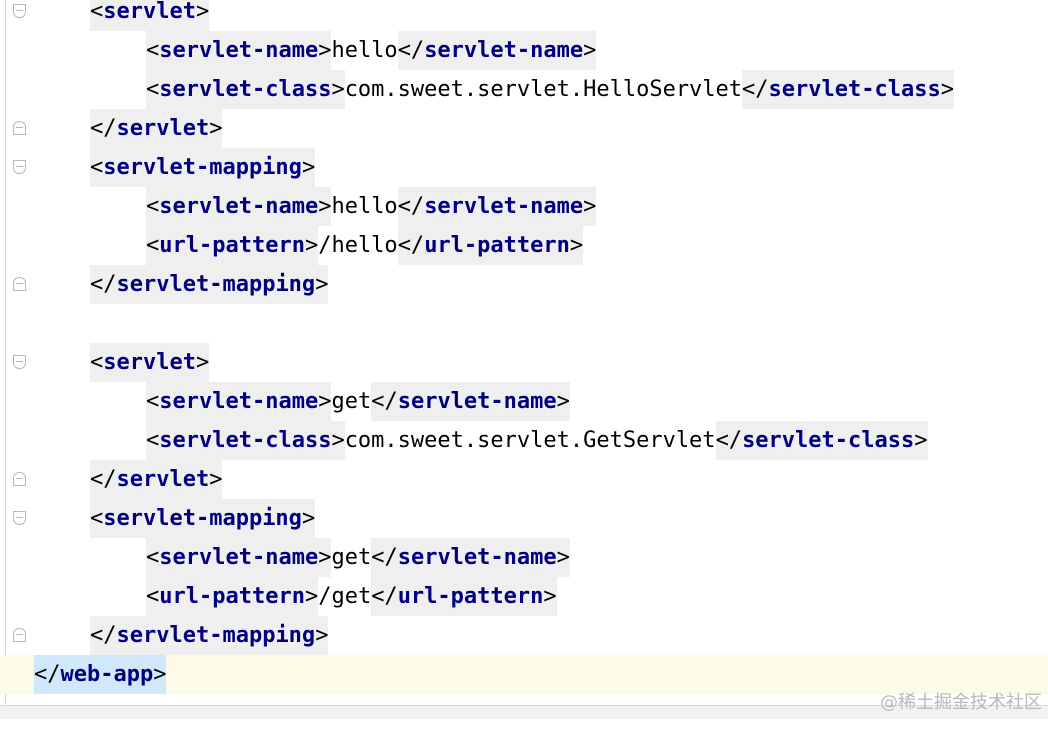 This screenshot has height=733, width=1048. I want to click on tag-bracket: >, so click(202, 12).